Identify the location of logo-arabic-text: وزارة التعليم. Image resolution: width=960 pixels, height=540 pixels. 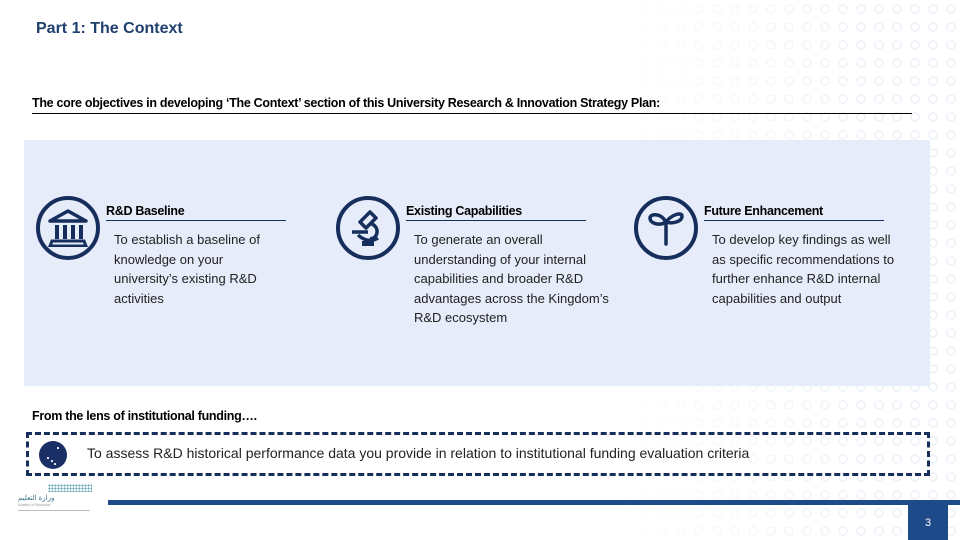
(36, 498).